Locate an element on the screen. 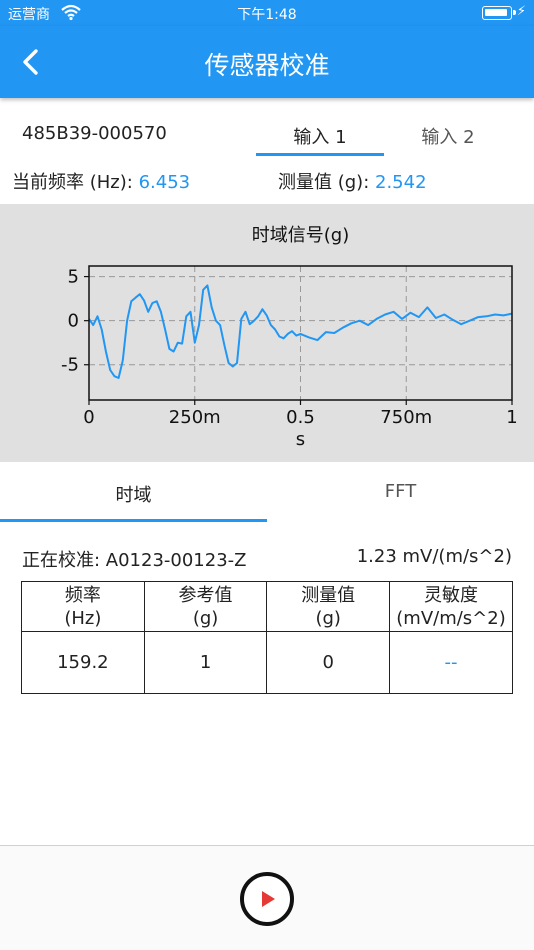 The width and height of the screenshot is (534, 950). tab-input-2: 输入 2 is located at coordinates (448, 136).